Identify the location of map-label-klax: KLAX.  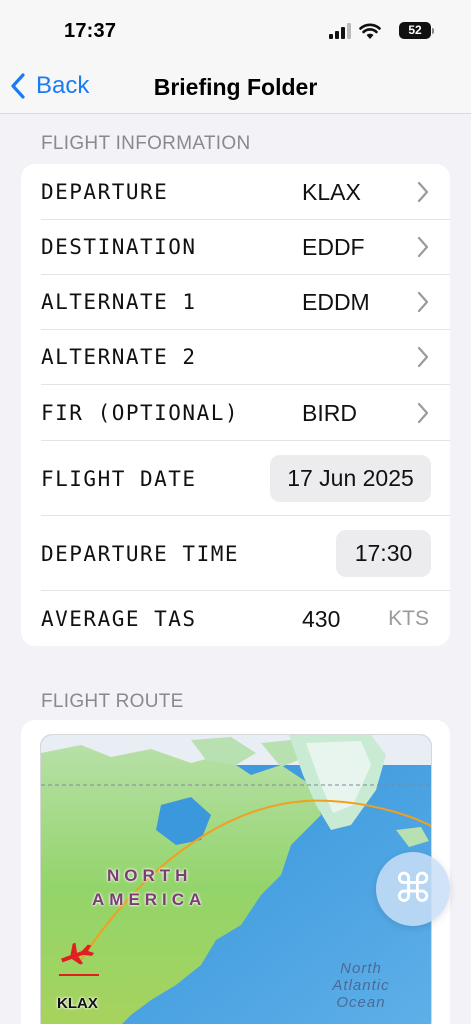
(77, 1003).